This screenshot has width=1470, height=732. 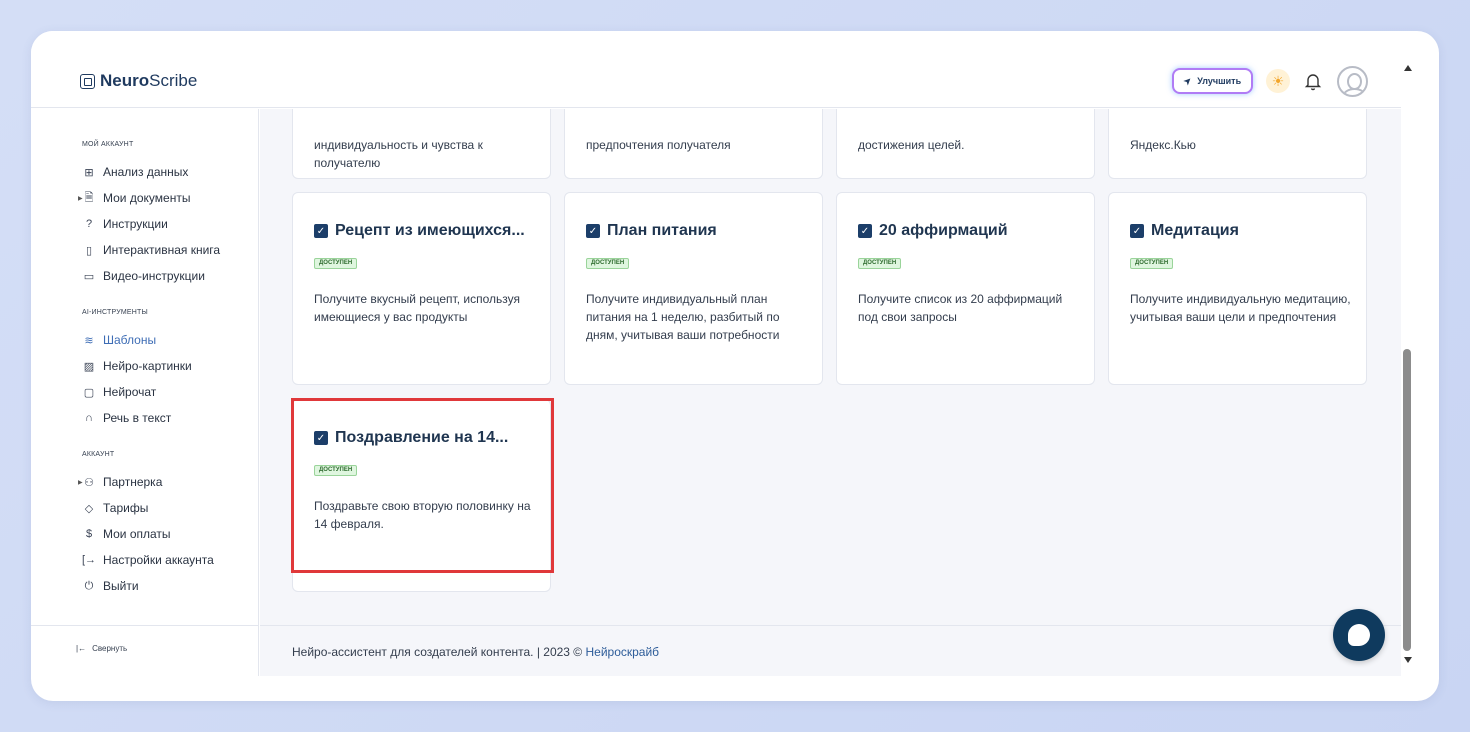 I want to click on sidebar-item-instructions: ? Инструкции, so click(x=125, y=224).